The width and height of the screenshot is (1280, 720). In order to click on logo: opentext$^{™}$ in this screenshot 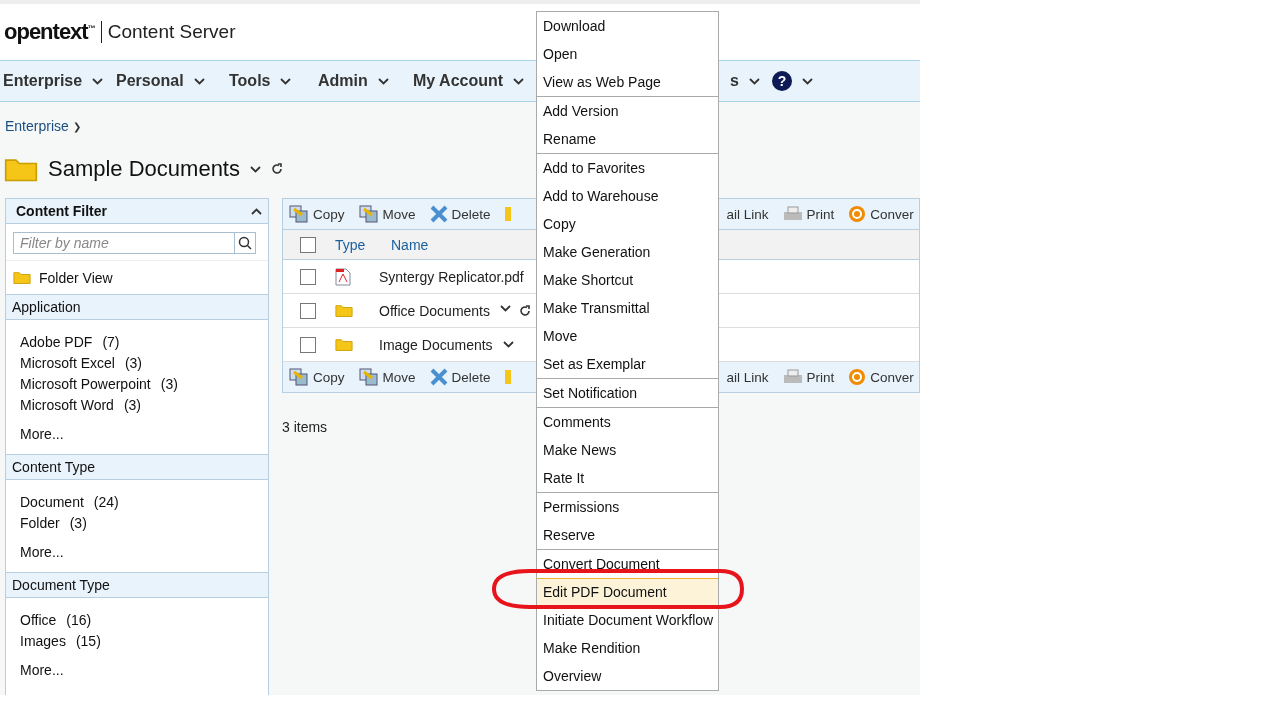, I will do `click(49, 32)`.